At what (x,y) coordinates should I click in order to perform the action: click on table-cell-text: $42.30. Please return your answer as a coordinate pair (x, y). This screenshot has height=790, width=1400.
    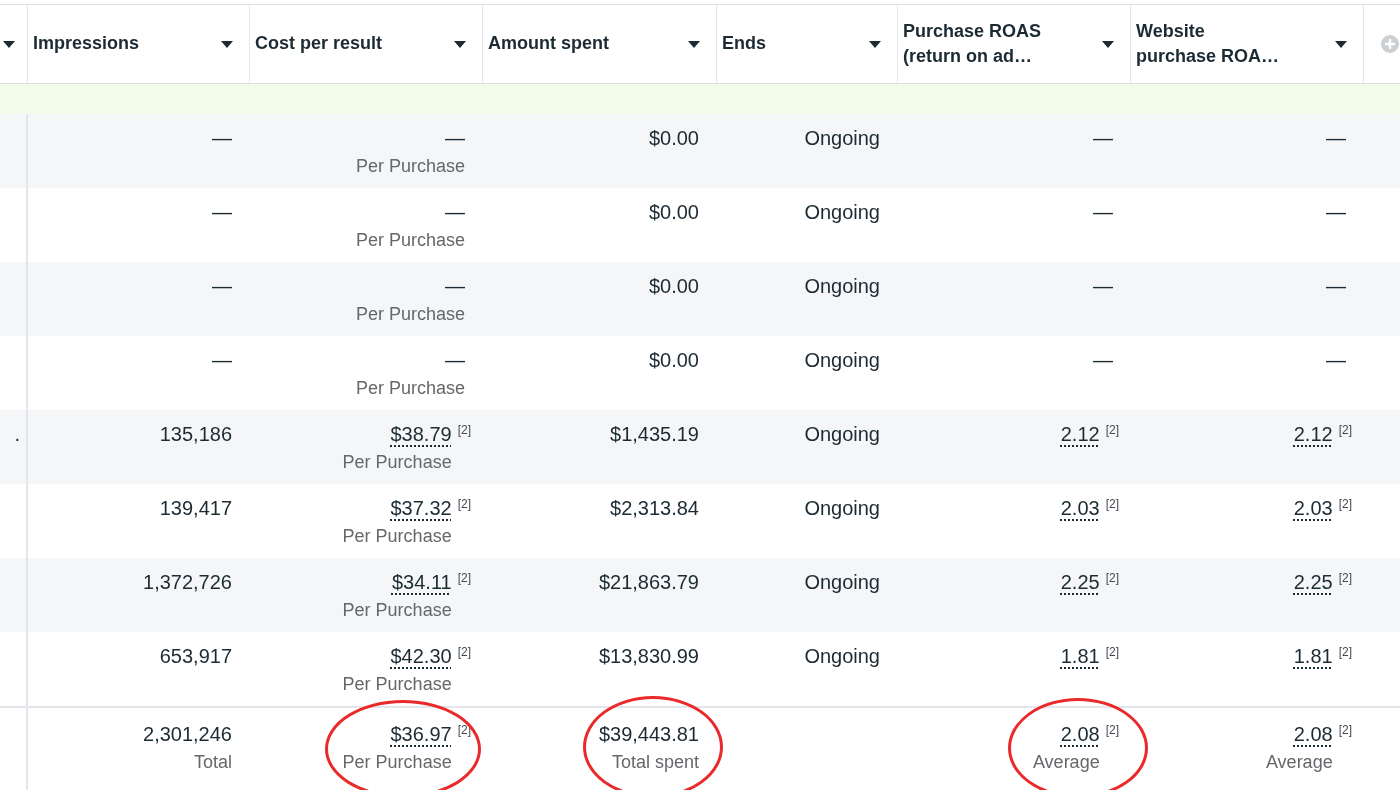
    Looking at the image, I should click on (421, 656).